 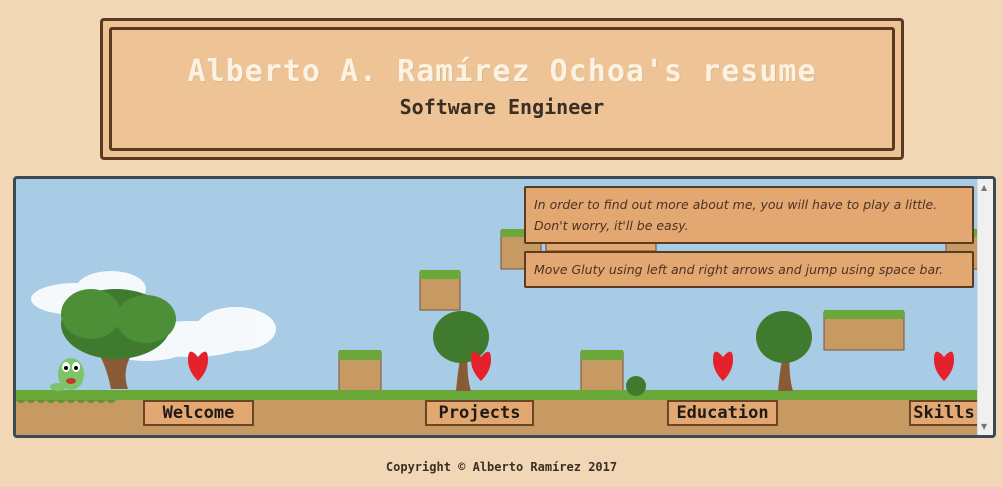 What do you see at coordinates (502, 71) in the screenshot?
I see `page-title: Alberto A. Ramírez Ochoa's resume` at bounding box center [502, 71].